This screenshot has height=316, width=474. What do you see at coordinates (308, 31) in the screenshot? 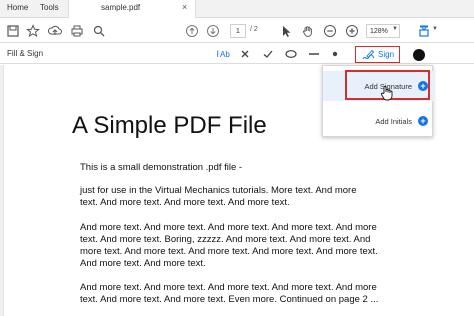
I see `hand-icon` at bounding box center [308, 31].